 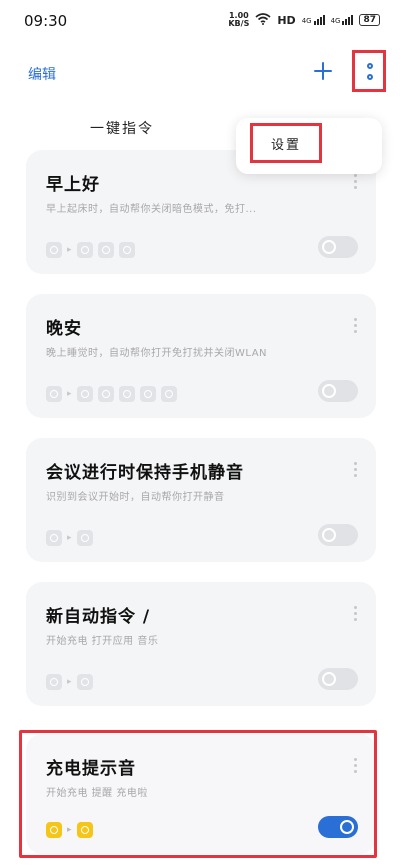 I want to click on command-card: 会议进行时保持手机静音 识别到会议开始时，自动帮你打开静音 ▸, so click(x=201, y=500).